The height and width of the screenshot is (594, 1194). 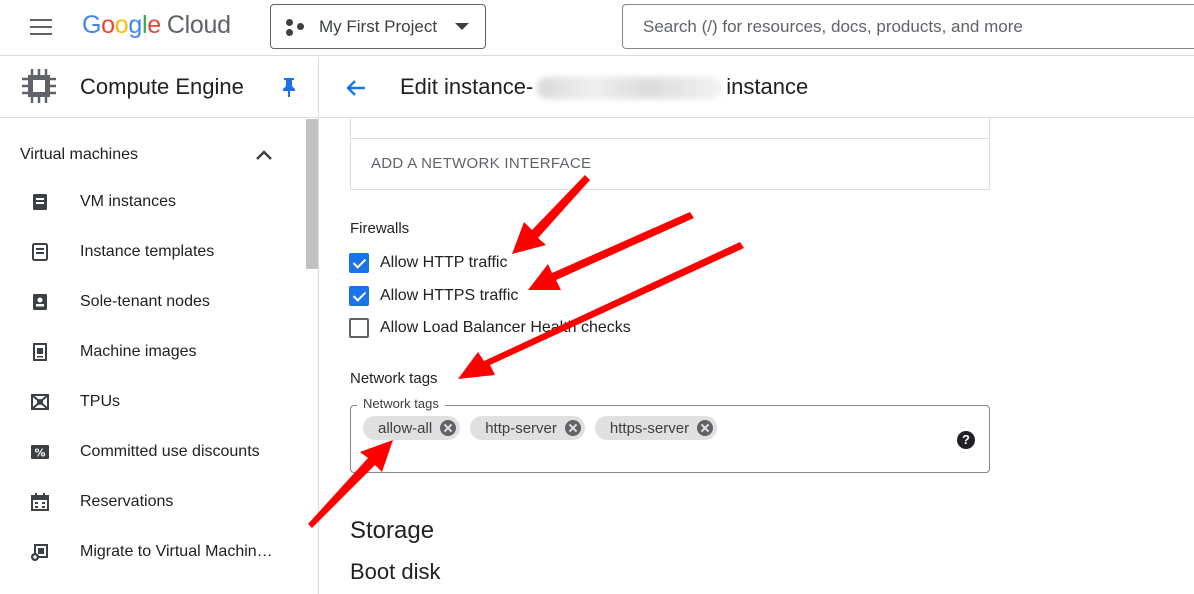 What do you see at coordinates (966, 440) in the screenshot?
I see `help-icon: ?` at bounding box center [966, 440].